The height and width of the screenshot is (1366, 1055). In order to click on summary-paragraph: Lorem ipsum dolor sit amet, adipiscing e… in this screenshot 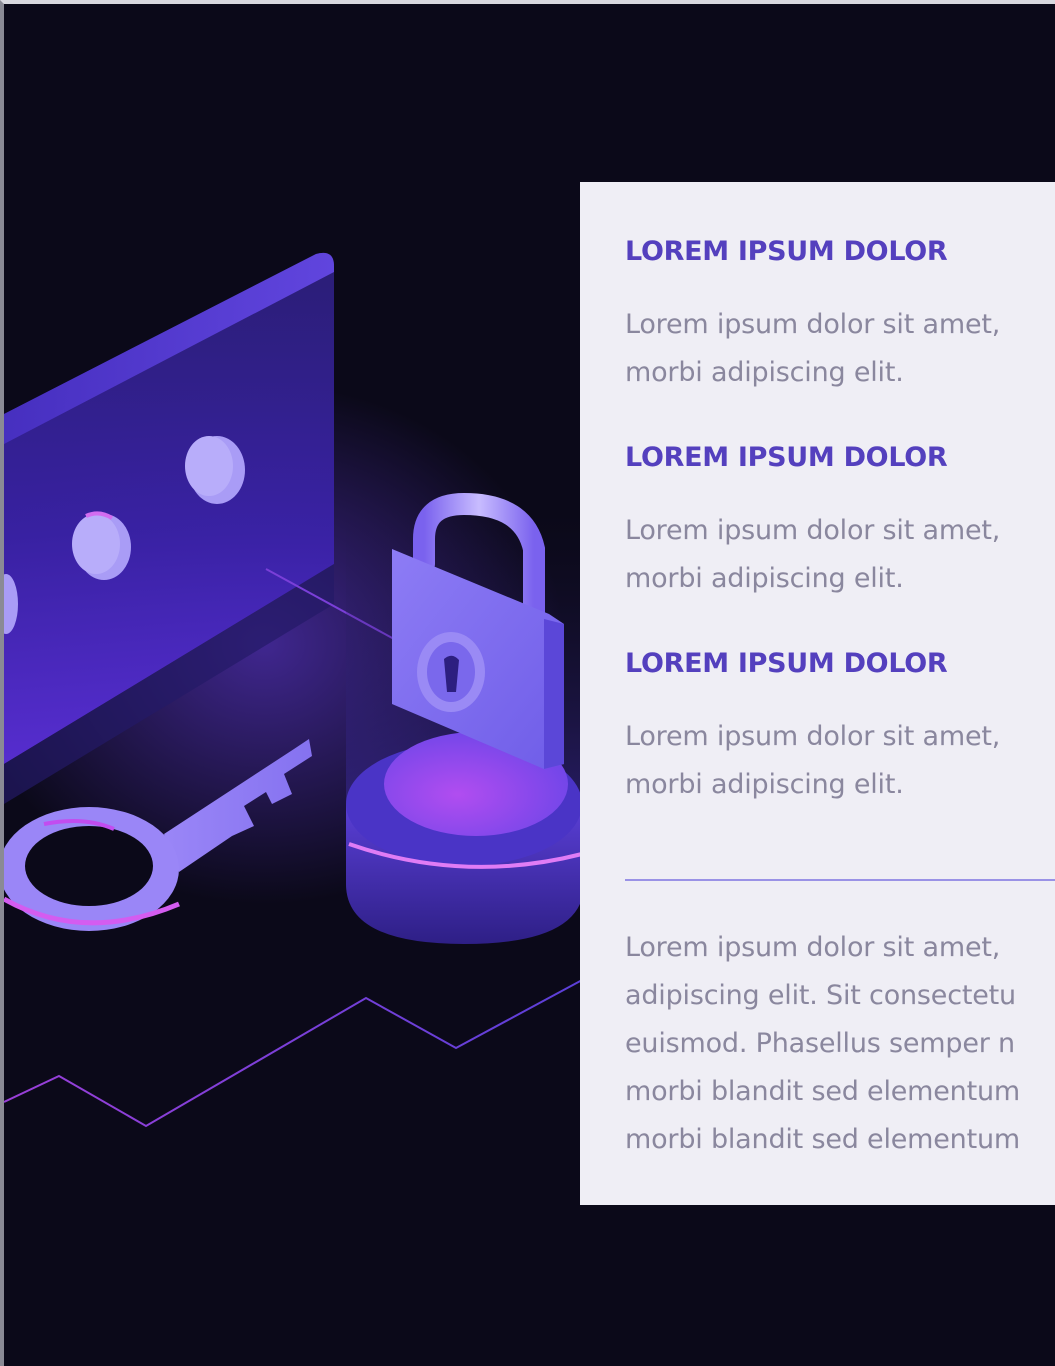, I will do `click(822, 1043)`.